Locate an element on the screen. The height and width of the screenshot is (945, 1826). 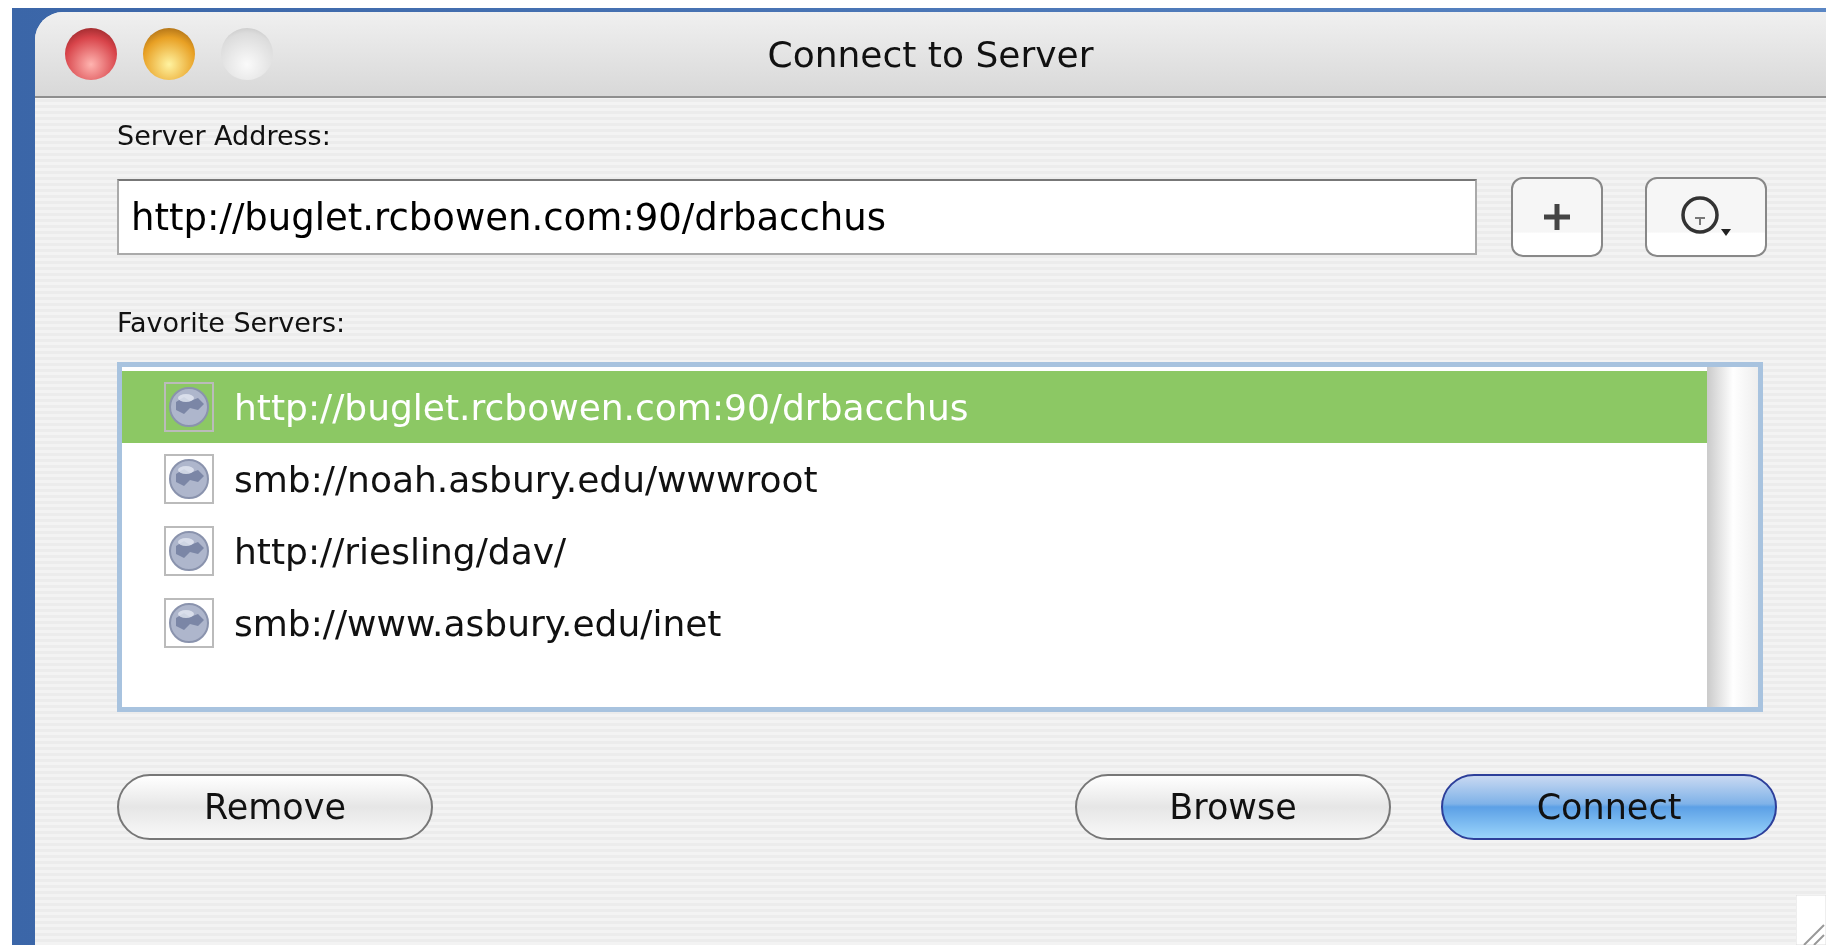
add-favorite-button is located at coordinates (1557, 217).